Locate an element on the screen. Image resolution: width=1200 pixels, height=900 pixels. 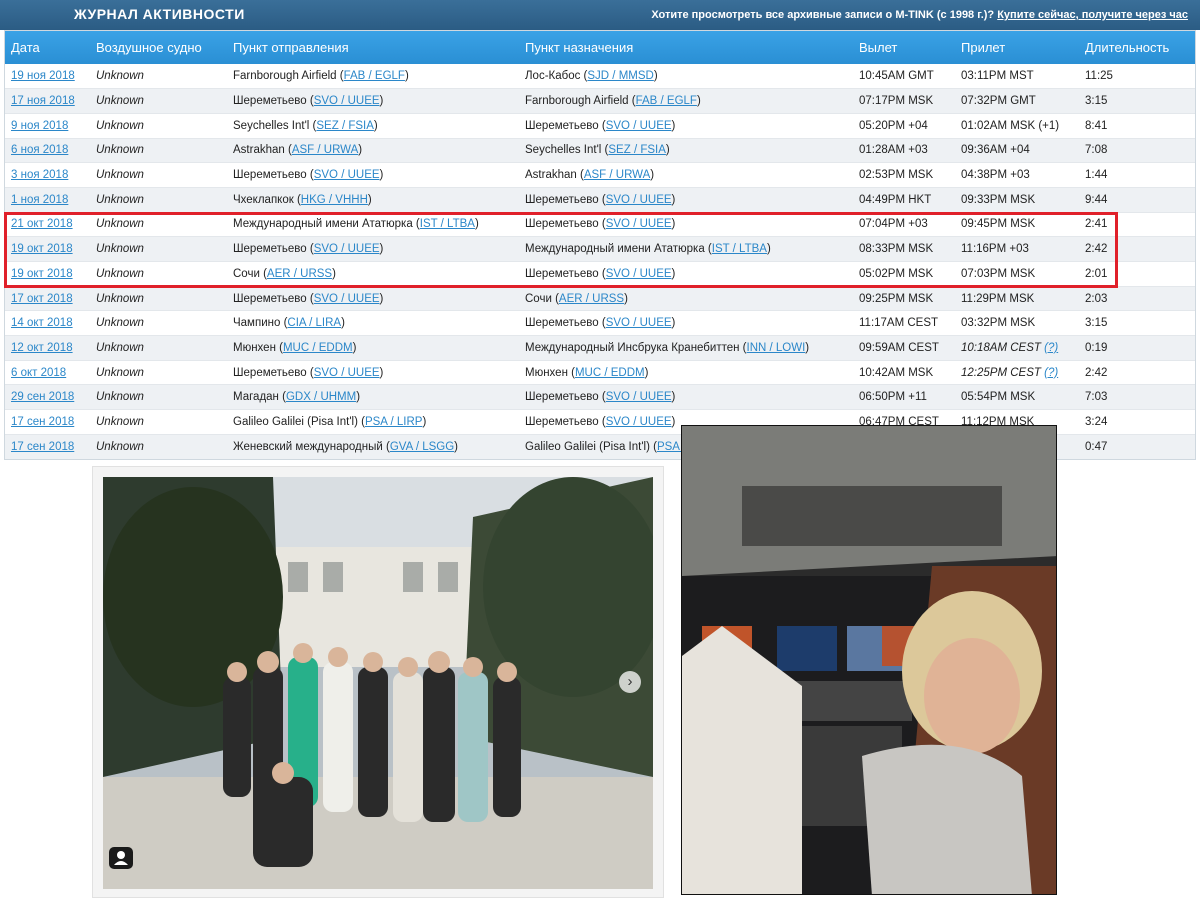
destination-cell: Шереметьево (SVO / UUEE) is located at coordinates (686, 126).